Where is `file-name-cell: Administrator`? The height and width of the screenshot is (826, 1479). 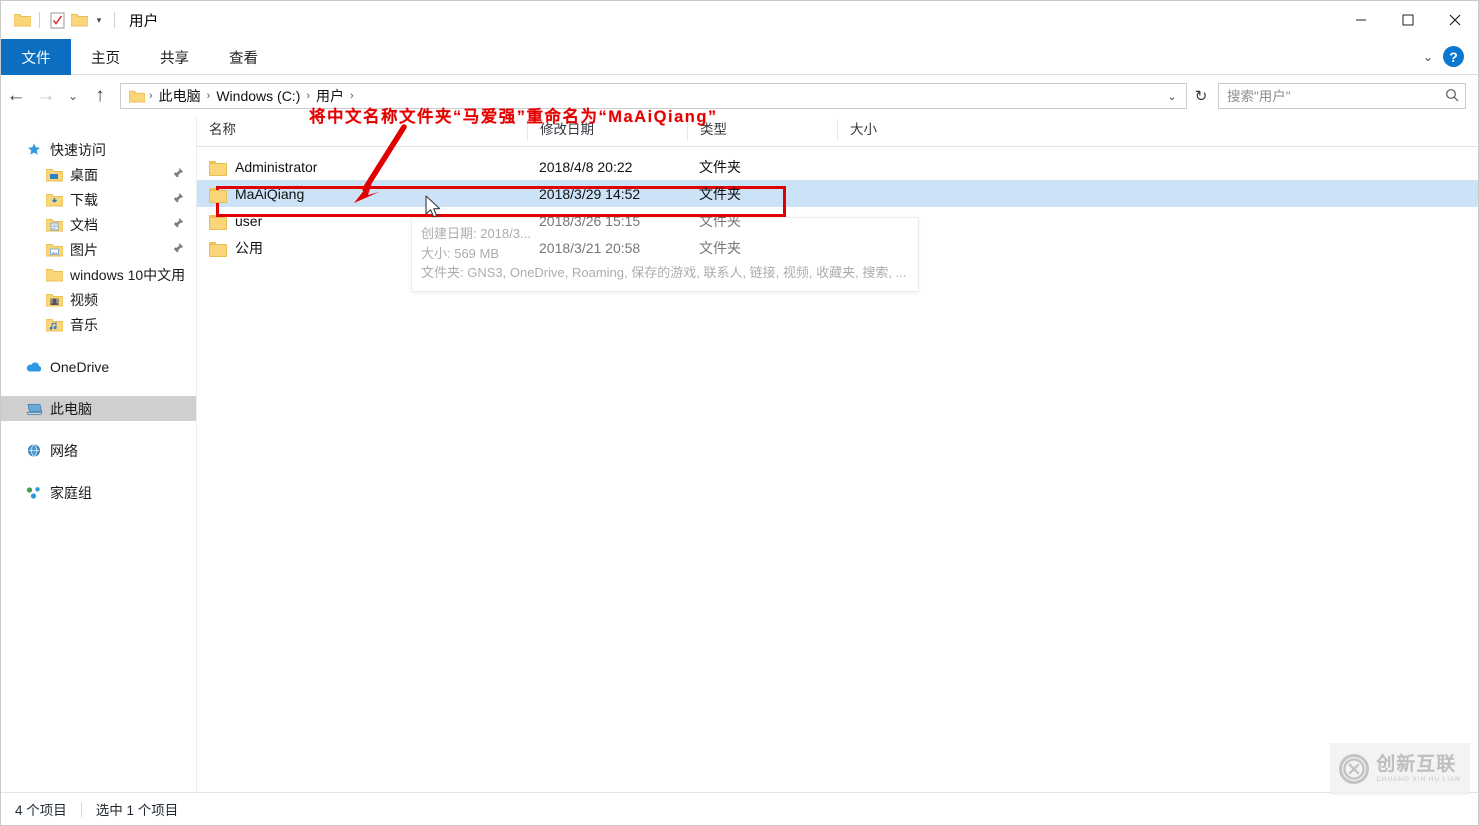
file-name-cell: Administrator is located at coordinates (362, 167).